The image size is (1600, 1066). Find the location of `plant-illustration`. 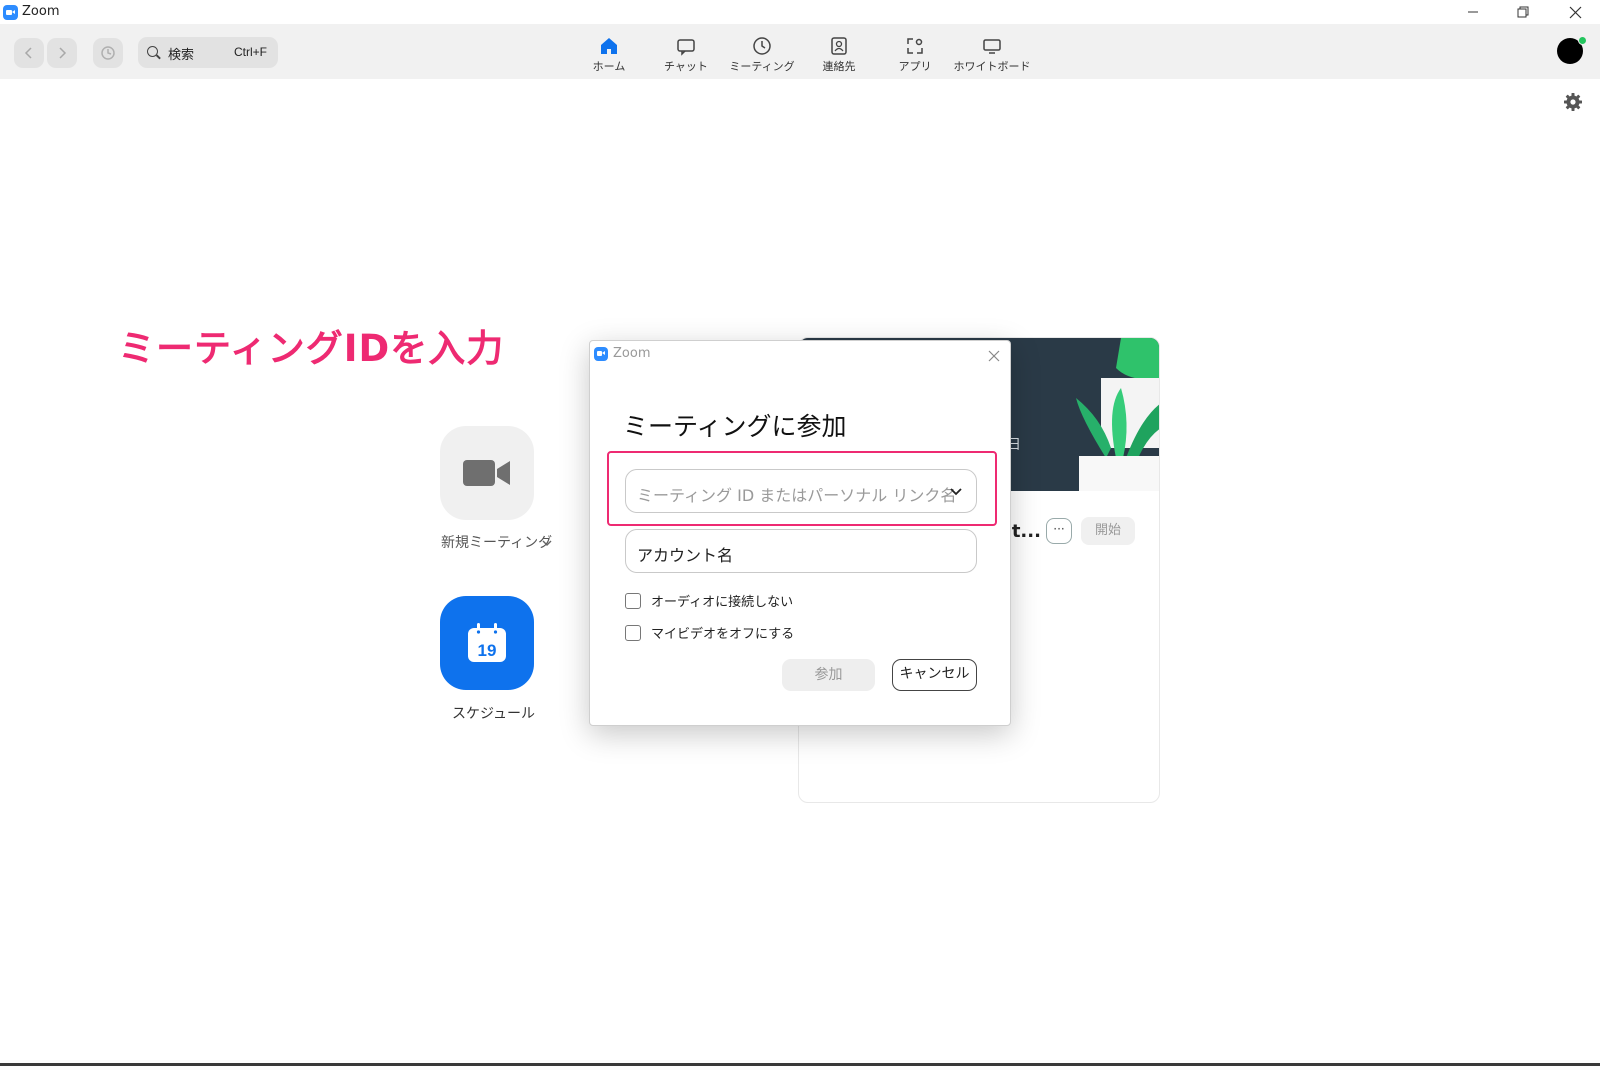

plant-illustration is located at coordinates (1117, 414).